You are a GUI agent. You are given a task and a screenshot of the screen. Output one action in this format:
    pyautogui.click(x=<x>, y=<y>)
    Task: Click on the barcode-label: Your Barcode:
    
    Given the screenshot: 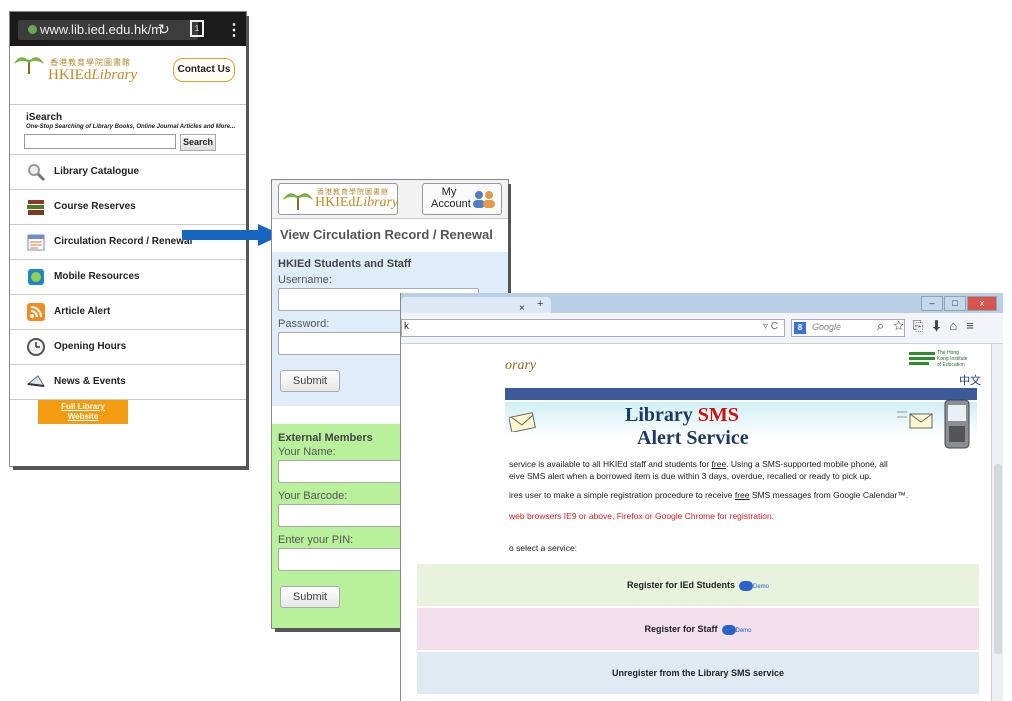 What is the action you would take?
    pyautogui.click(x=313, y=496)
    